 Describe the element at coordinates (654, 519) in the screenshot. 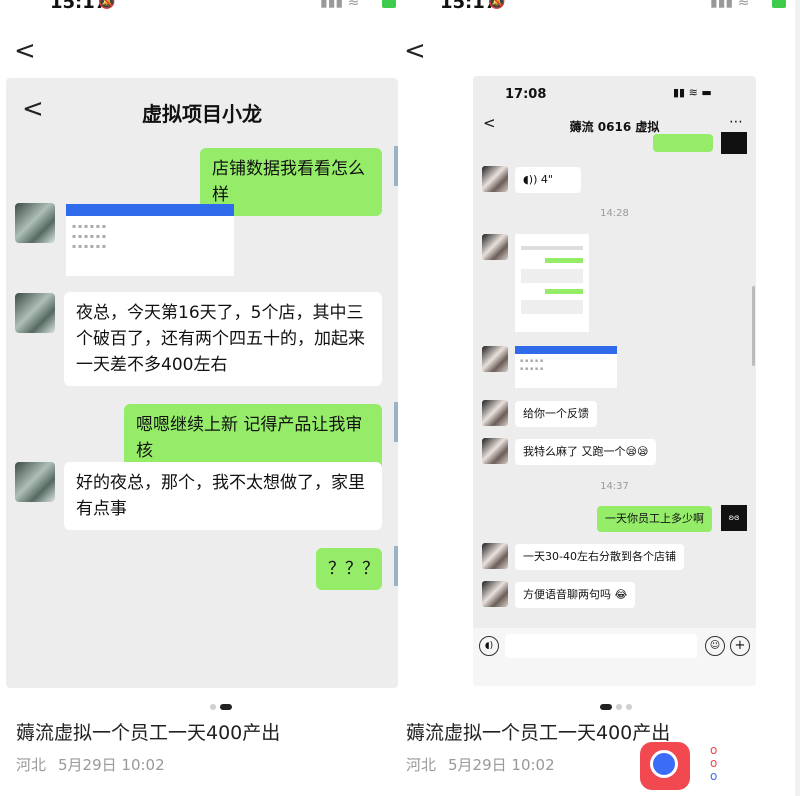

I see `message-bubble: 一天你员工上多少啊` at that location.